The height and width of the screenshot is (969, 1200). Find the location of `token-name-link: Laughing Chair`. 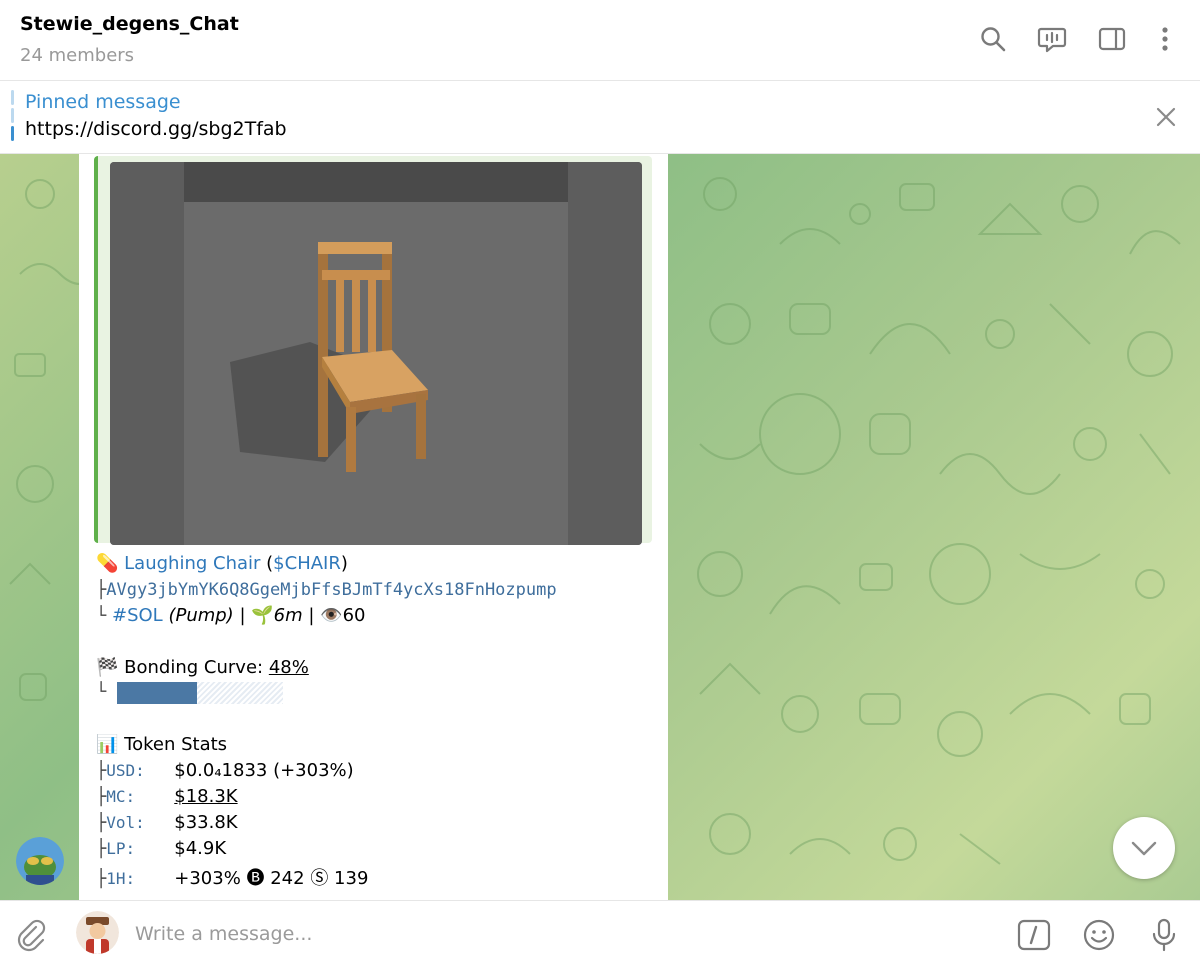

token-name-link: Laughing Chair is located at coordinates (192, 563).